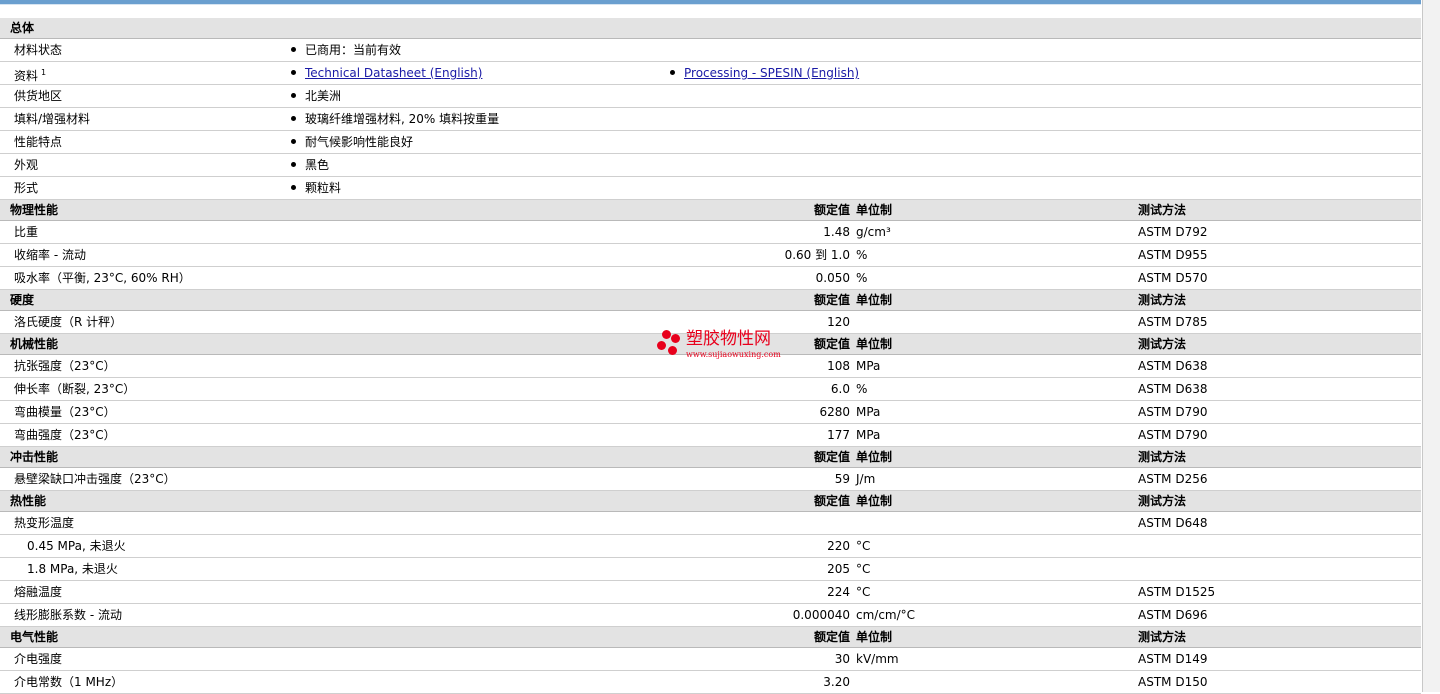  Describe the element at coordinates (840, 389) in the screenshot. I see `property-value: 6.0` at that location.